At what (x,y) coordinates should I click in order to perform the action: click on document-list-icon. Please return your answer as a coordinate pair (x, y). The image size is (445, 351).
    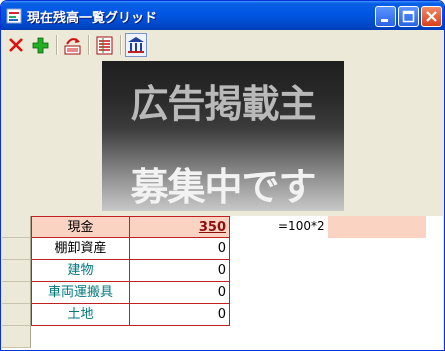
    Looking at the image, I should click on (104, 45).